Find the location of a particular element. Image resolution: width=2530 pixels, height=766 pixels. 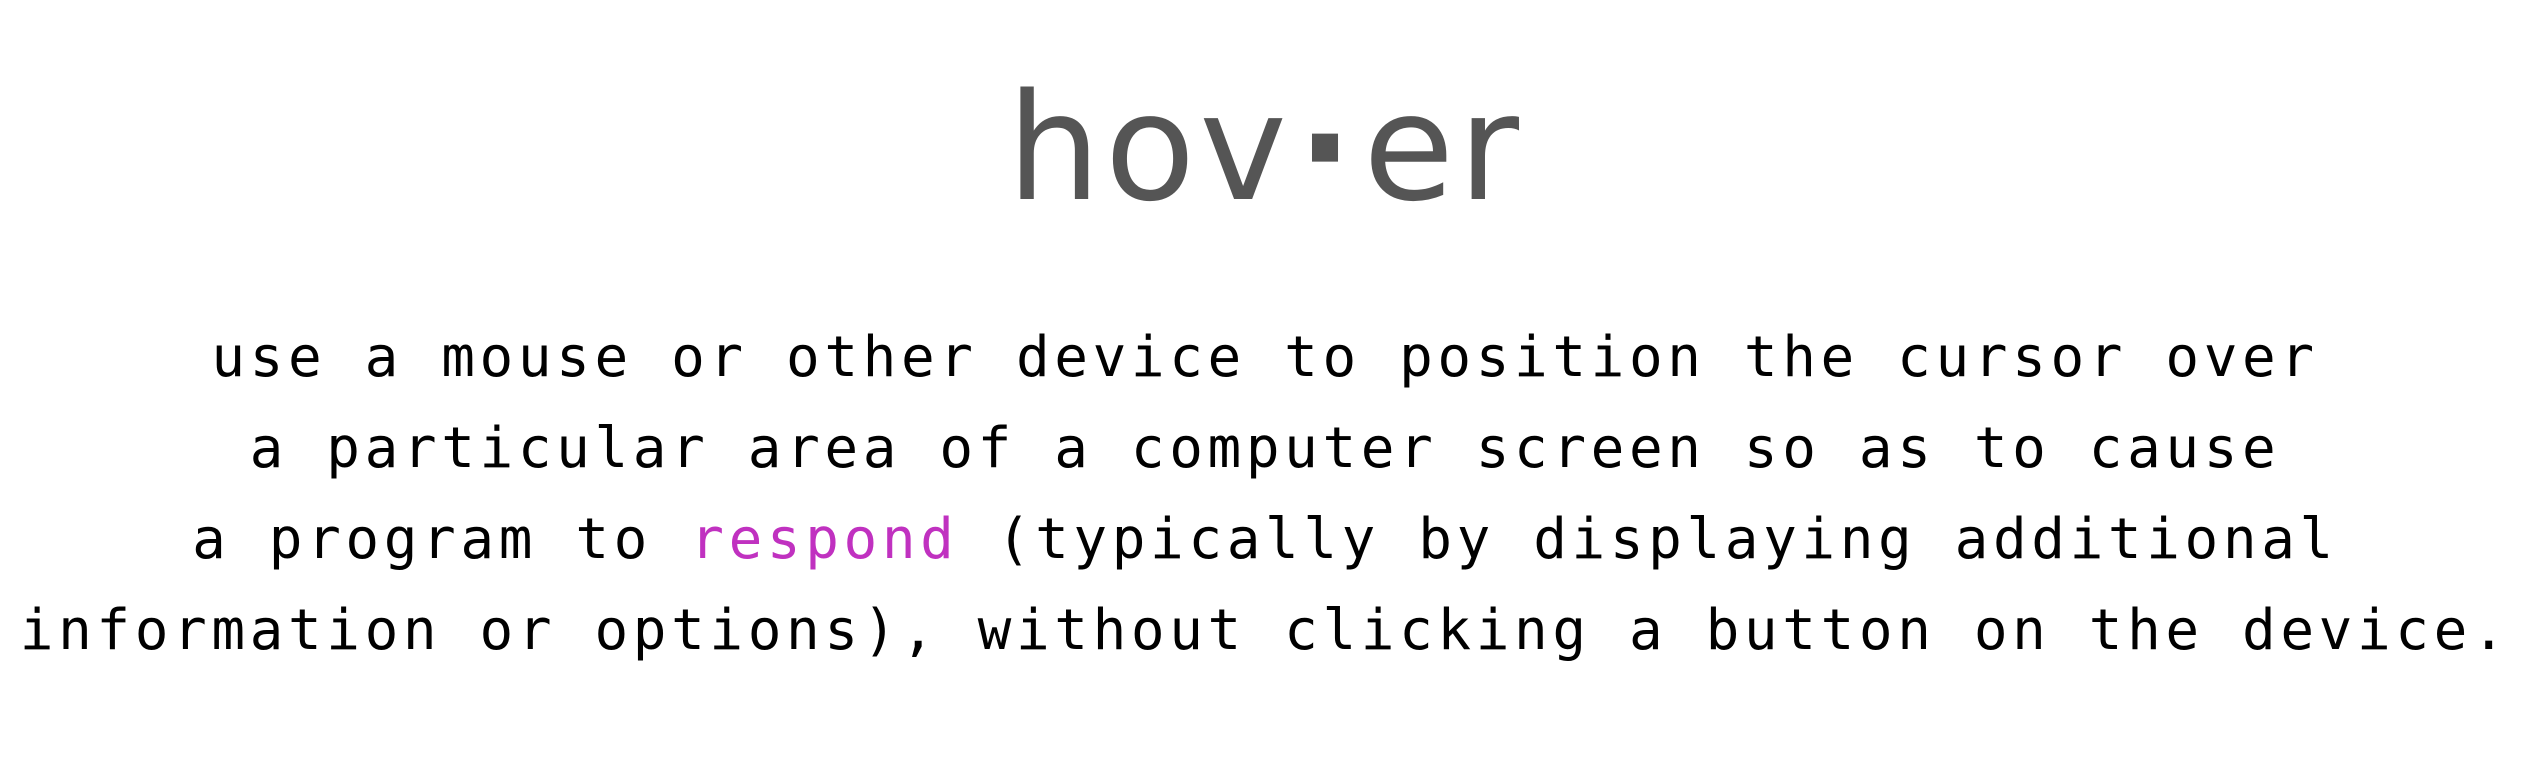

definition-line-3-start: a program to is located at coordinates (441, 539).